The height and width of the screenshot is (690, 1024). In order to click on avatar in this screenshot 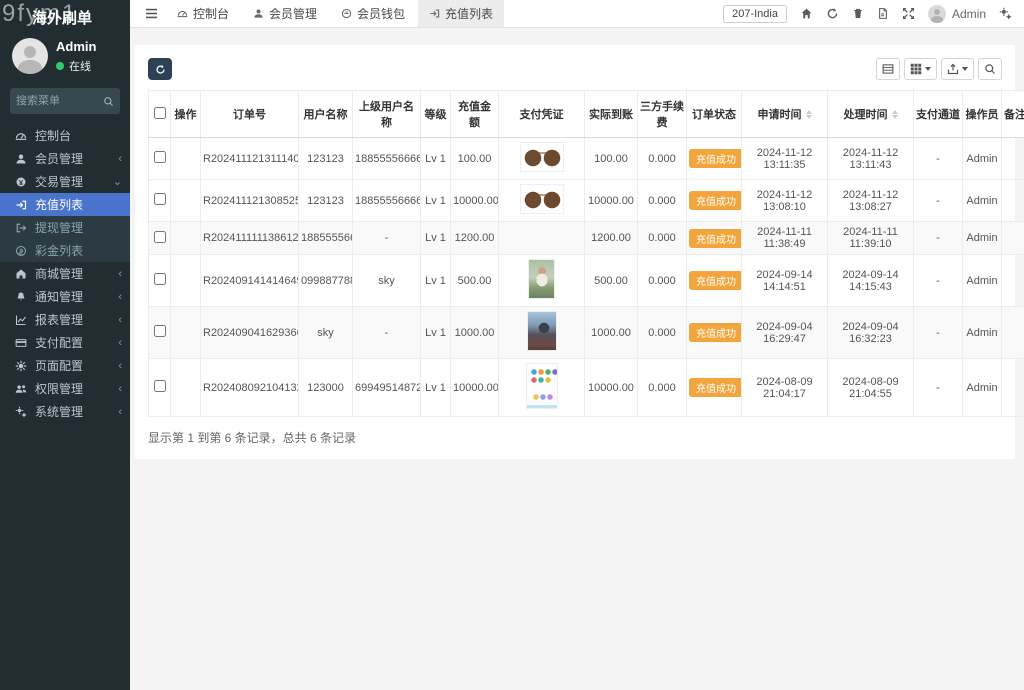, I will do `click(936, 13)`.